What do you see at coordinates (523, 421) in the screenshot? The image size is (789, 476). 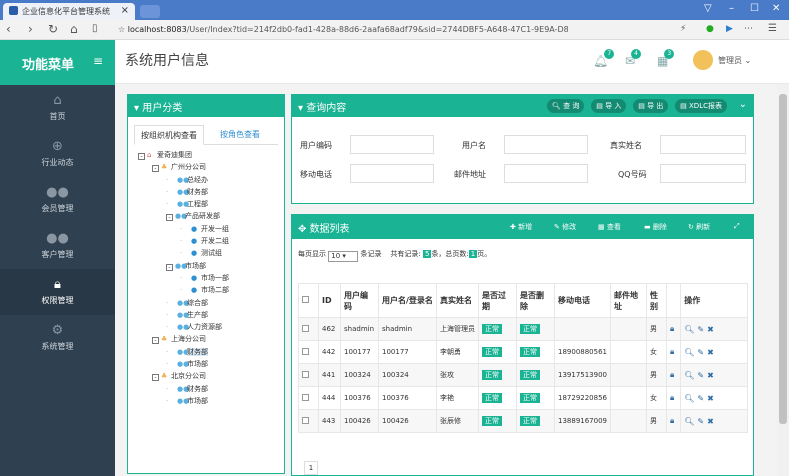 I see `table-row: 443 100426 100426 张辰修 正常 正常 13889167009 男 🔒︎ 🔍︎✎✖` at bounding box center [523, 421].